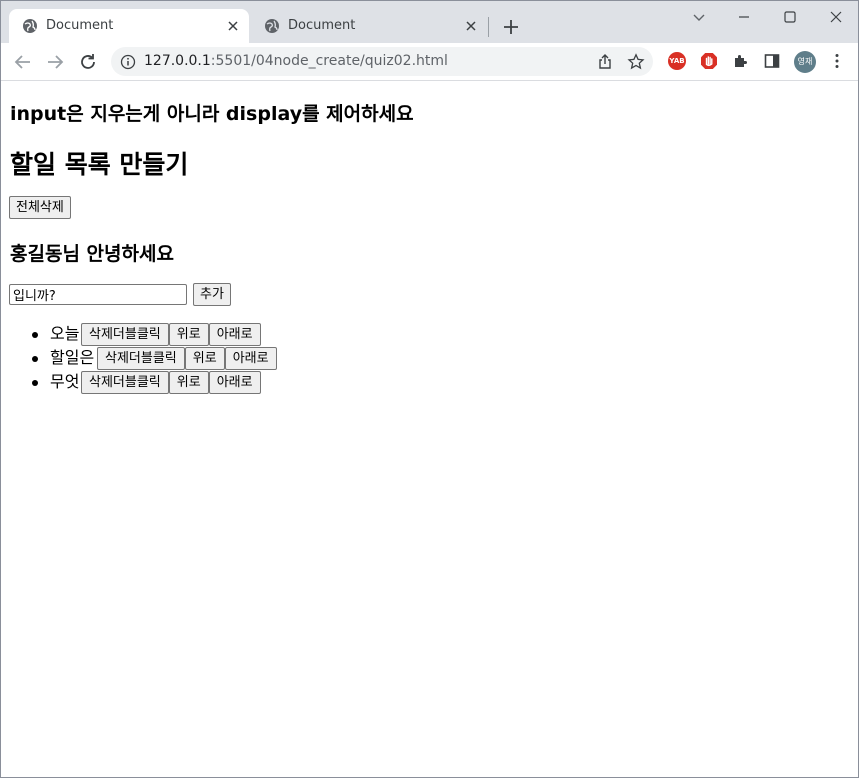 Image resolution: width=859 pixels, height=778 pixels. What do you see at coordinates (55, 62) in the screenshot?
I see `forward-arrow-icon` at bounding box center [55, 62].